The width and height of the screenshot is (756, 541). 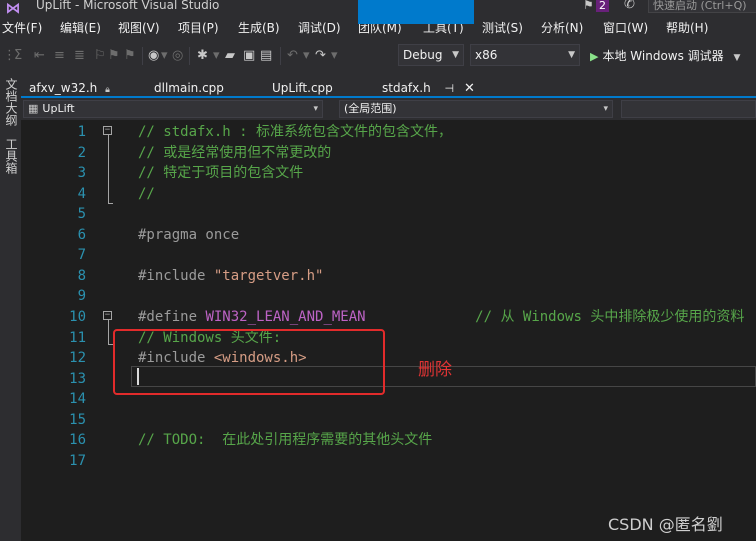 What do you see at coordinates (189, 88) in the screenshot?
I see `tab-dllmain-cpp: dllmain.cpp` at bounding box center [189, 88].